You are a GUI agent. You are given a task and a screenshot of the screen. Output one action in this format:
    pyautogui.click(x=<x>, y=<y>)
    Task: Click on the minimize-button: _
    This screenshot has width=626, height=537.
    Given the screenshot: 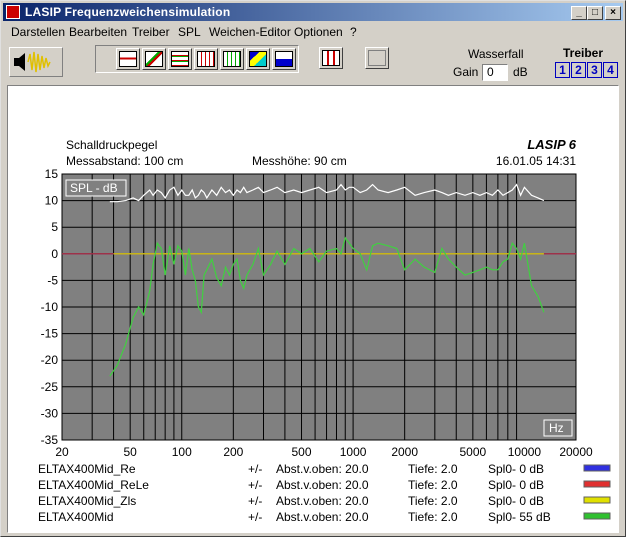 What is the action you would take?
    pyautogui.click(x=579, y=13)
    